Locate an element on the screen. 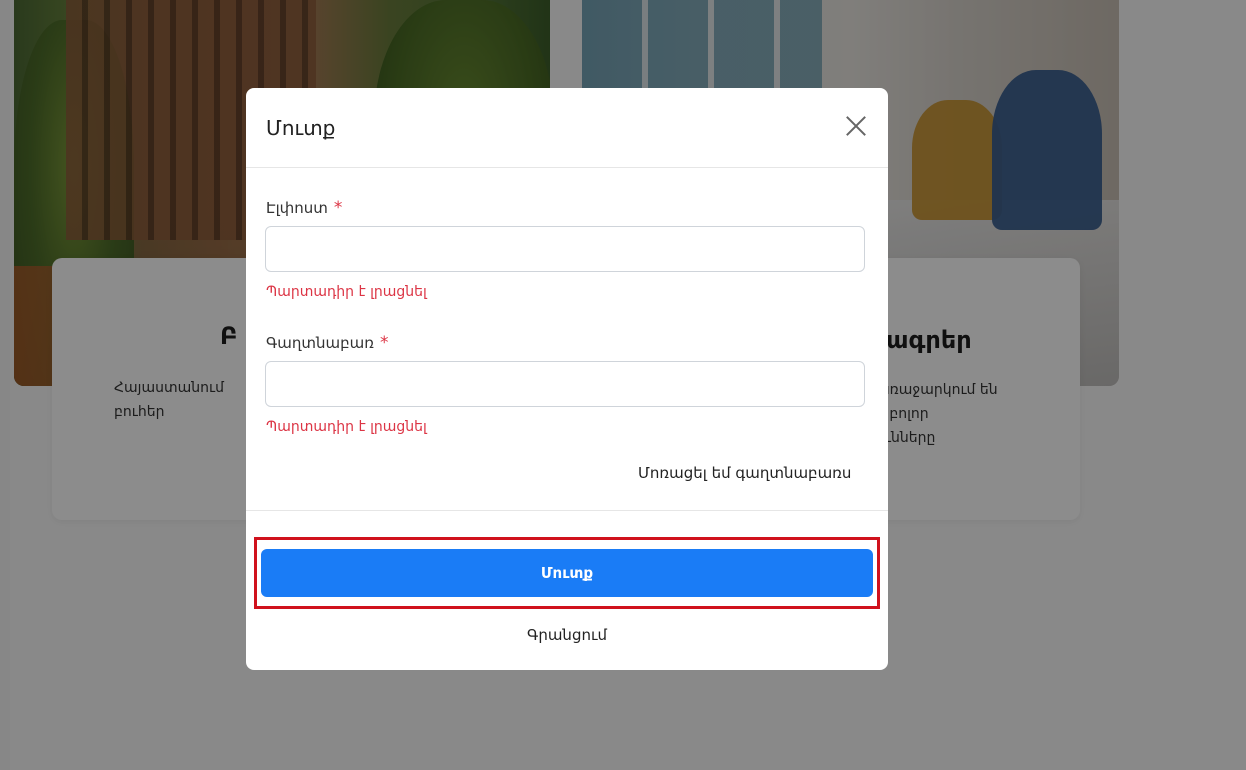 Image resolution: width=1246 pixels, height=770 pixels. email-error: Պարտադիր է լրացնել is located at coordinates (346, 292).